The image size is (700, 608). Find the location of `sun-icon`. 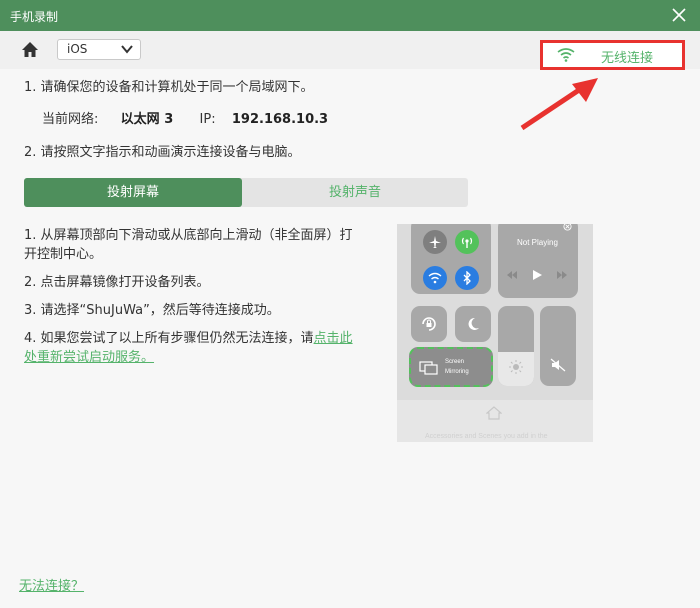

sun-icon is located at coordinates (516, 367).